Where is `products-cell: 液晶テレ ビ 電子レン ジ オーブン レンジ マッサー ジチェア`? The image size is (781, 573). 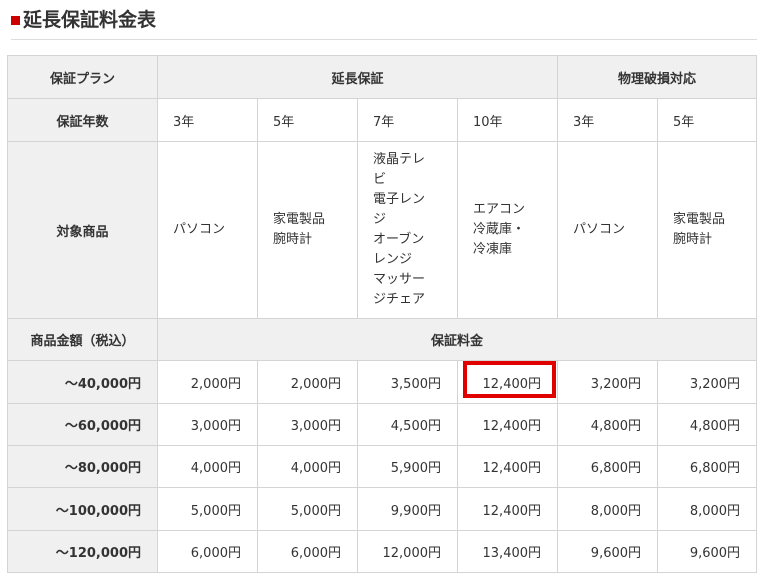 products-cell: 液晶テレ ビ 電子レン ジ オーブン レンジ マッサー ジチェア is located at coordinates (407, 230).